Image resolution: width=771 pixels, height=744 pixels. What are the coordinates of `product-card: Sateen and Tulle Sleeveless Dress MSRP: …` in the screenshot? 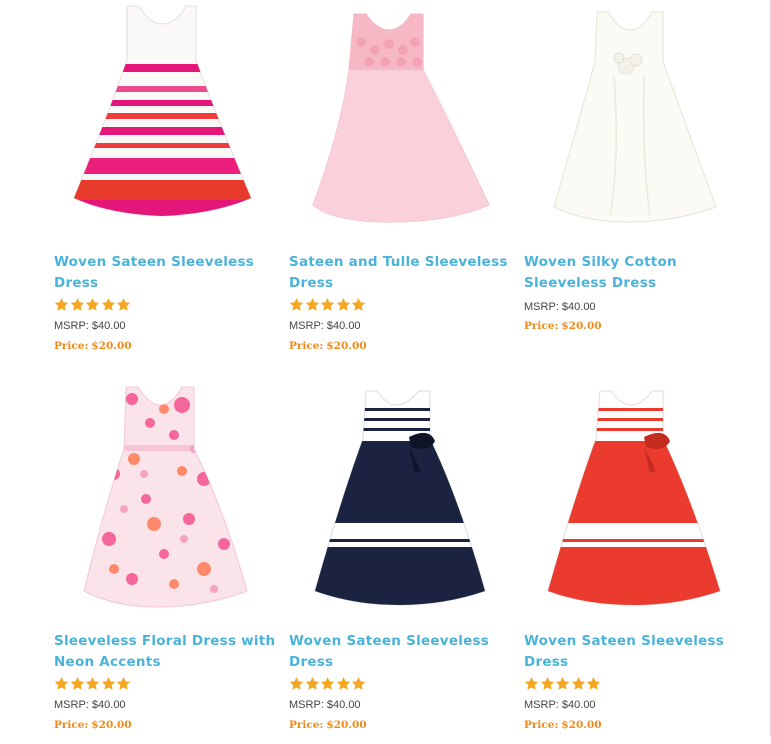 It's located at (401, 182).